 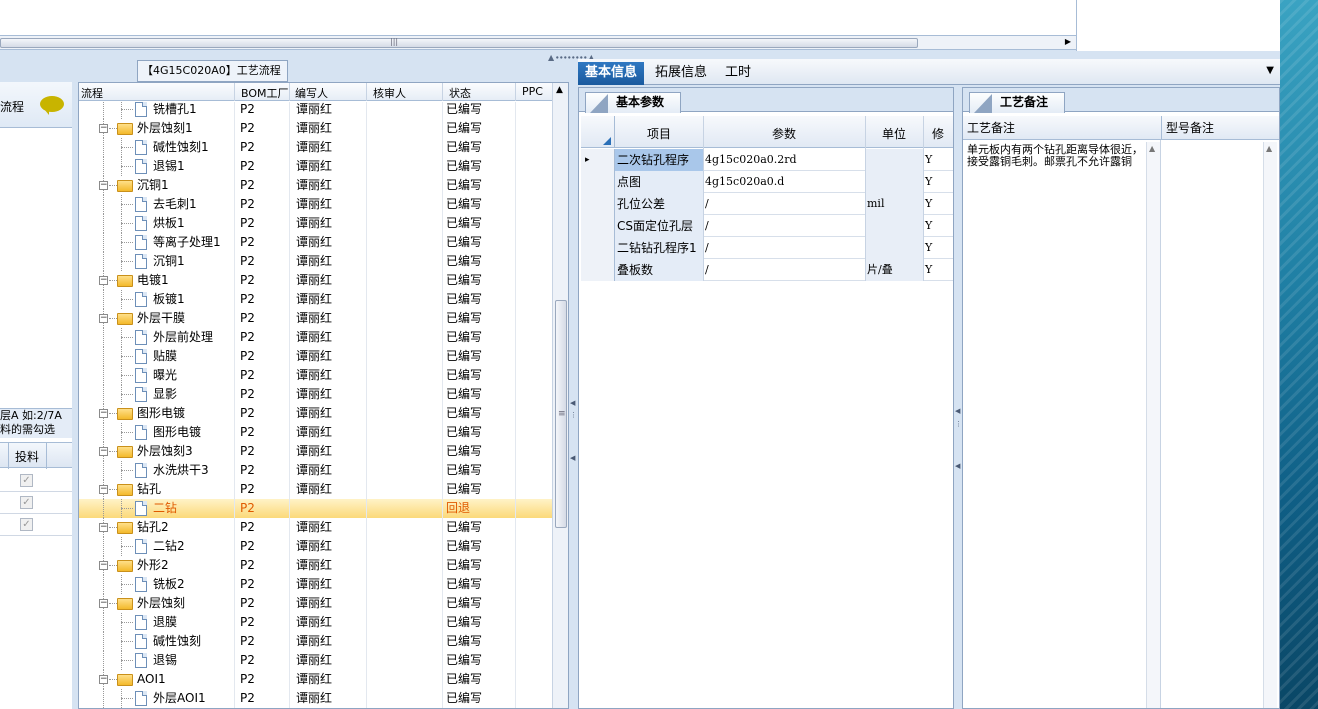 What do you see at coordinates (315, 546) in the screenshot?
I see `tree-row: 二钻2 P2 谭丽红 已编写` at bounding box center [315, 546].